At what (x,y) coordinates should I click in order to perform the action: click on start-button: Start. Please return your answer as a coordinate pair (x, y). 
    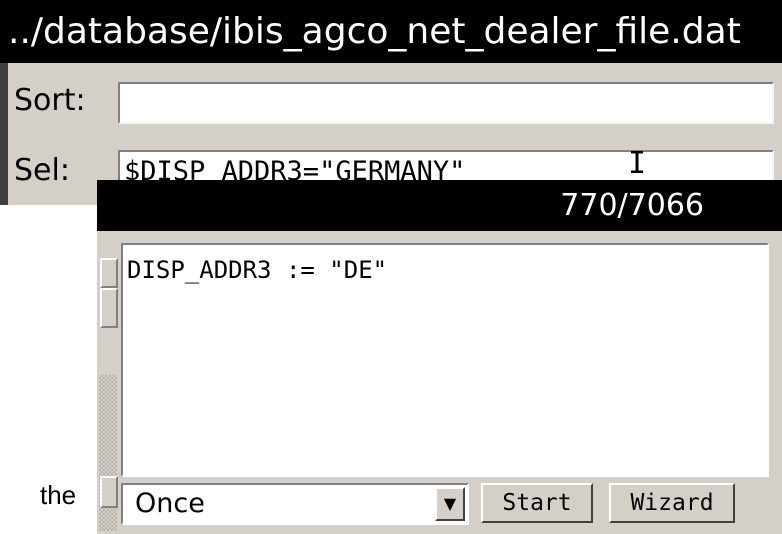
    Looking at the image, I should click on (537, 503).